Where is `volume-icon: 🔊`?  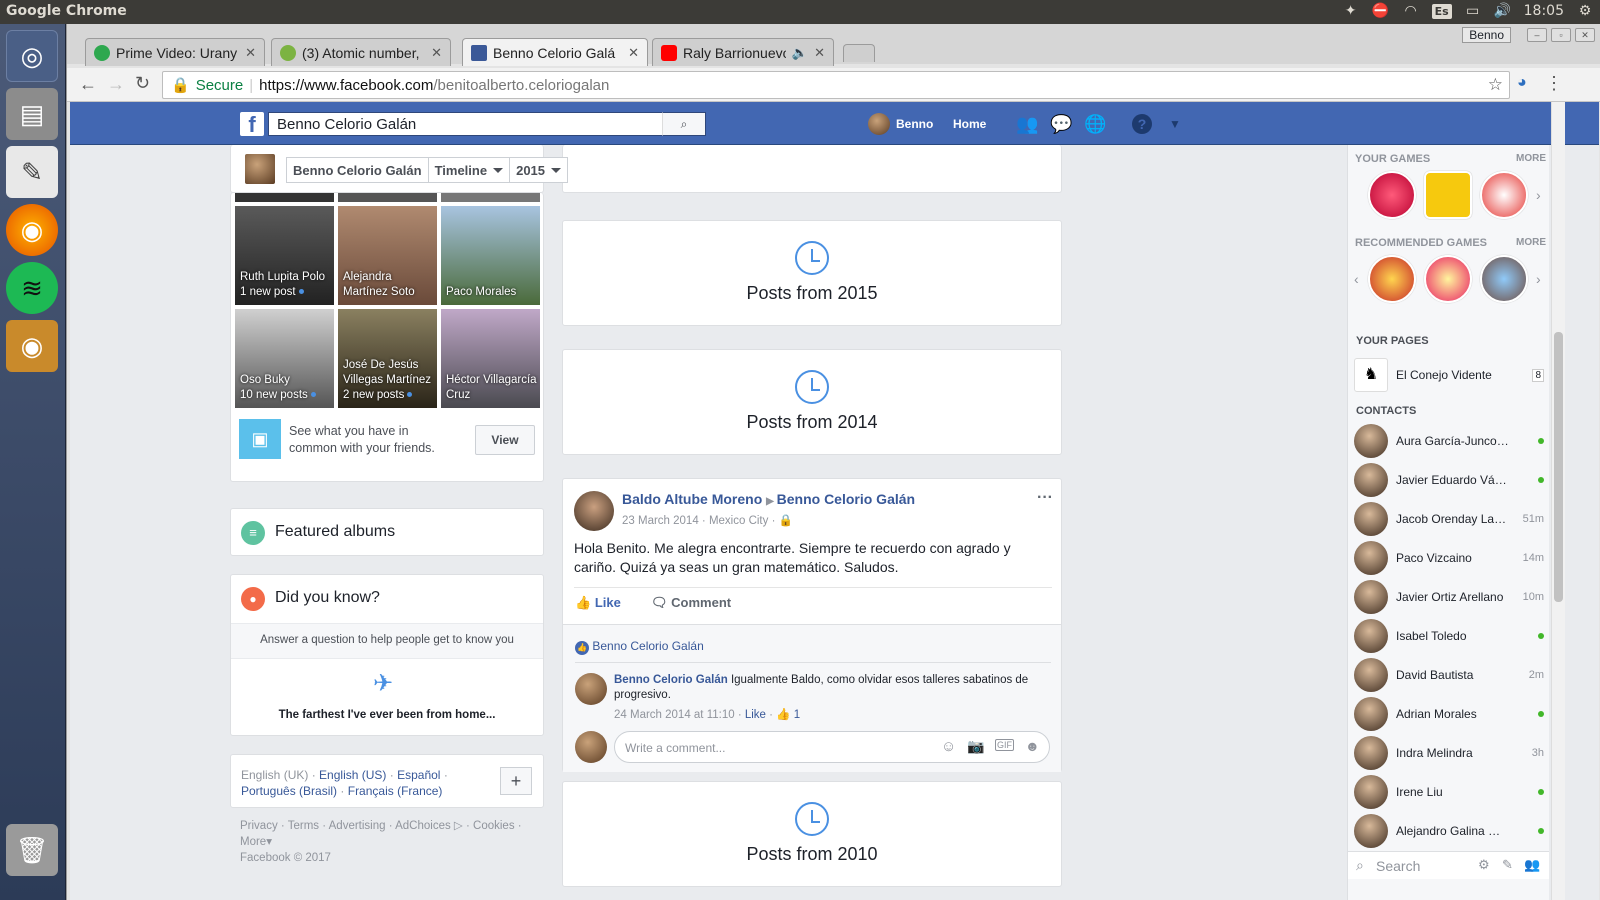
volume-icon: 🔊 is located at coordinates (1503, 11).